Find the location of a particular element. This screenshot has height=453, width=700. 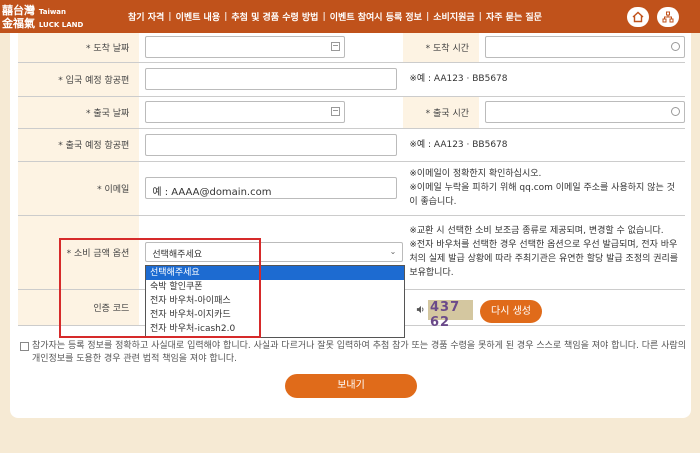

nav-event-content: 이벤트 내용 is located at coordinates (198, 16).